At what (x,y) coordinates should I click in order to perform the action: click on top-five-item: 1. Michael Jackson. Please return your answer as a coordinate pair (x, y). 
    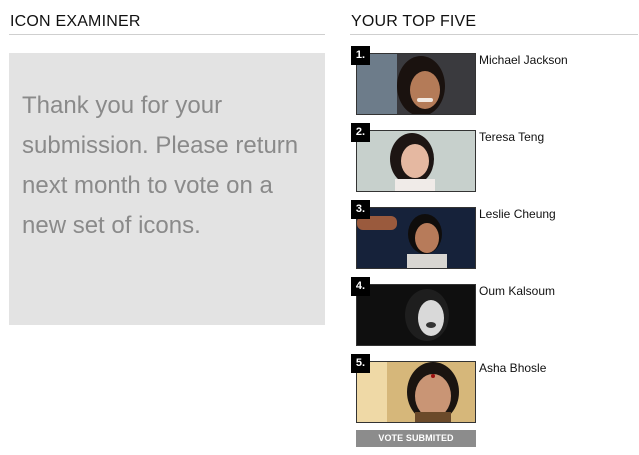
    Looking at the image, I should click on (466, 82).